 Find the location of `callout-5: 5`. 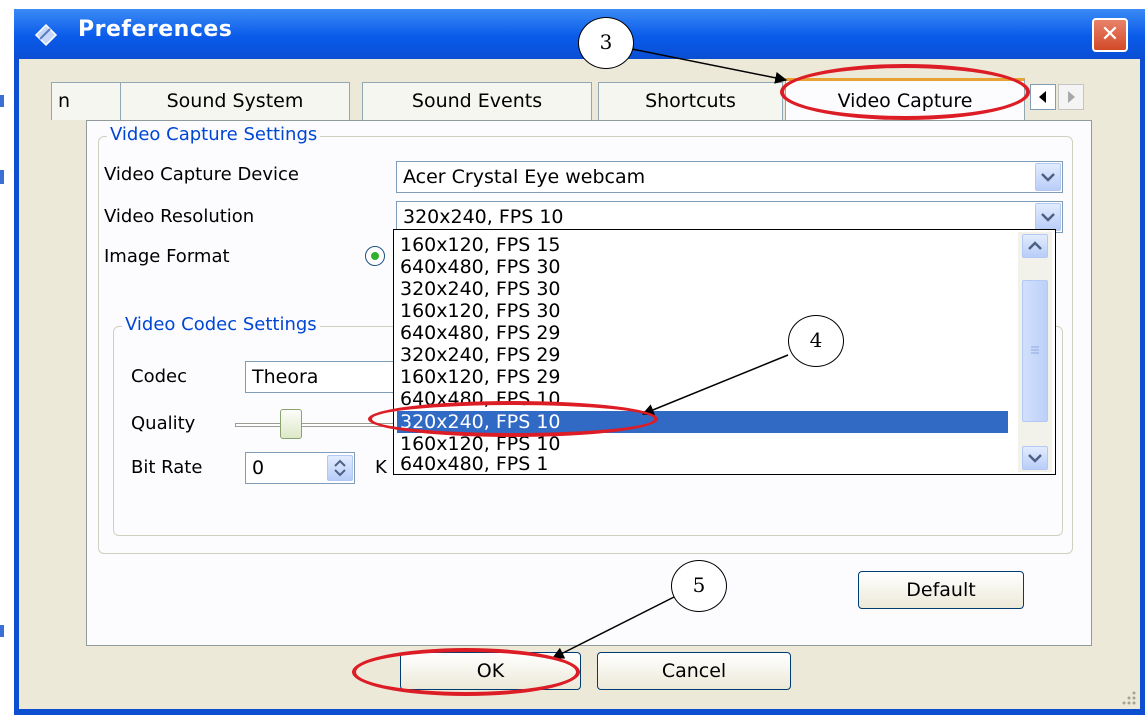

callout-5: 5 is located at coordinates (699, 586).